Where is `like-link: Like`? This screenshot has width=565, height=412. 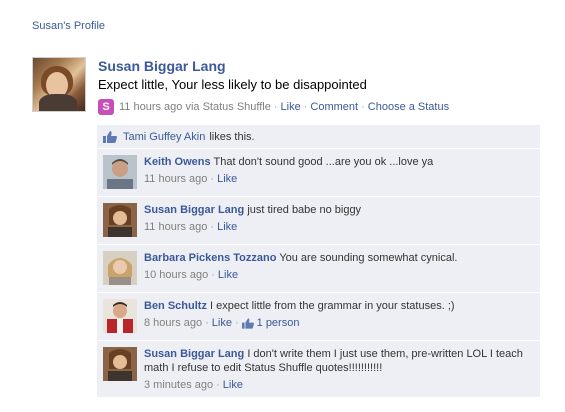 like-link: Like is located at coordinates (291, 107).